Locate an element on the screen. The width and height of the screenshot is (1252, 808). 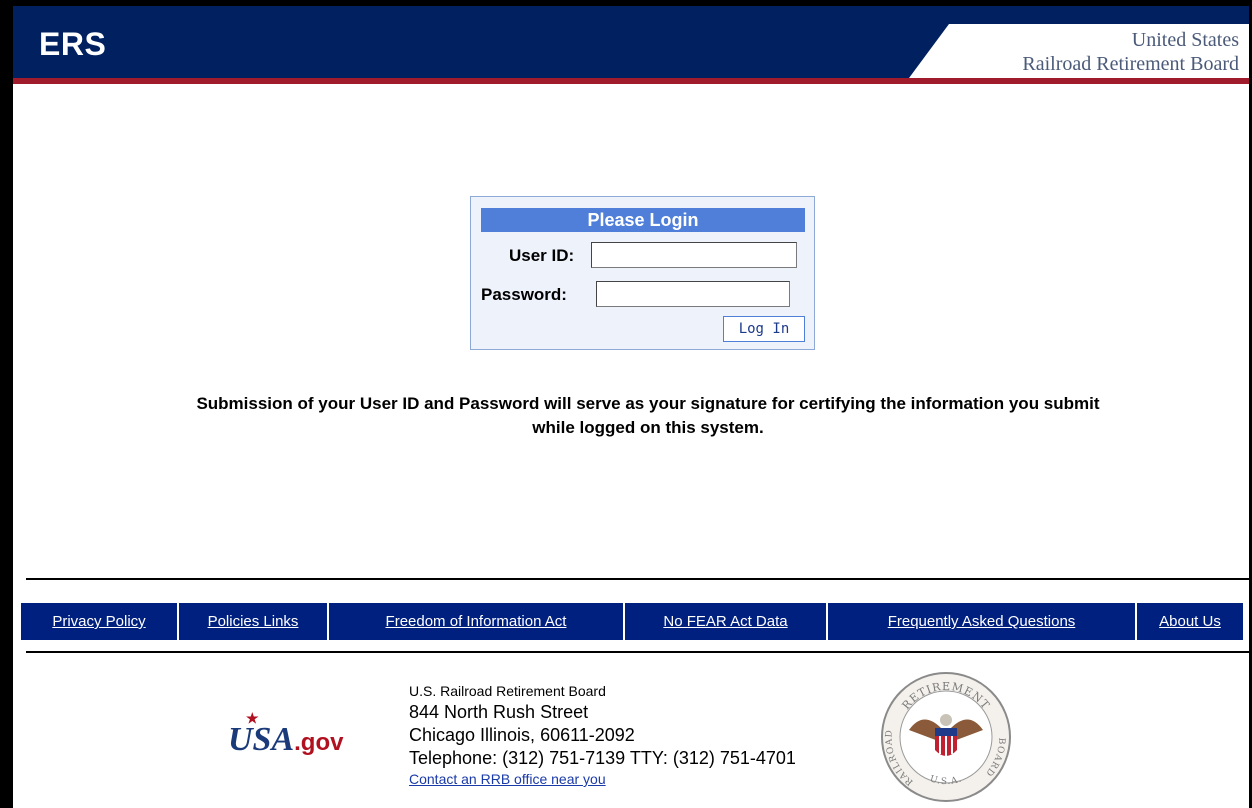
contact-office-link: Contact an RRB office near you is located at coordinates (602, 779).